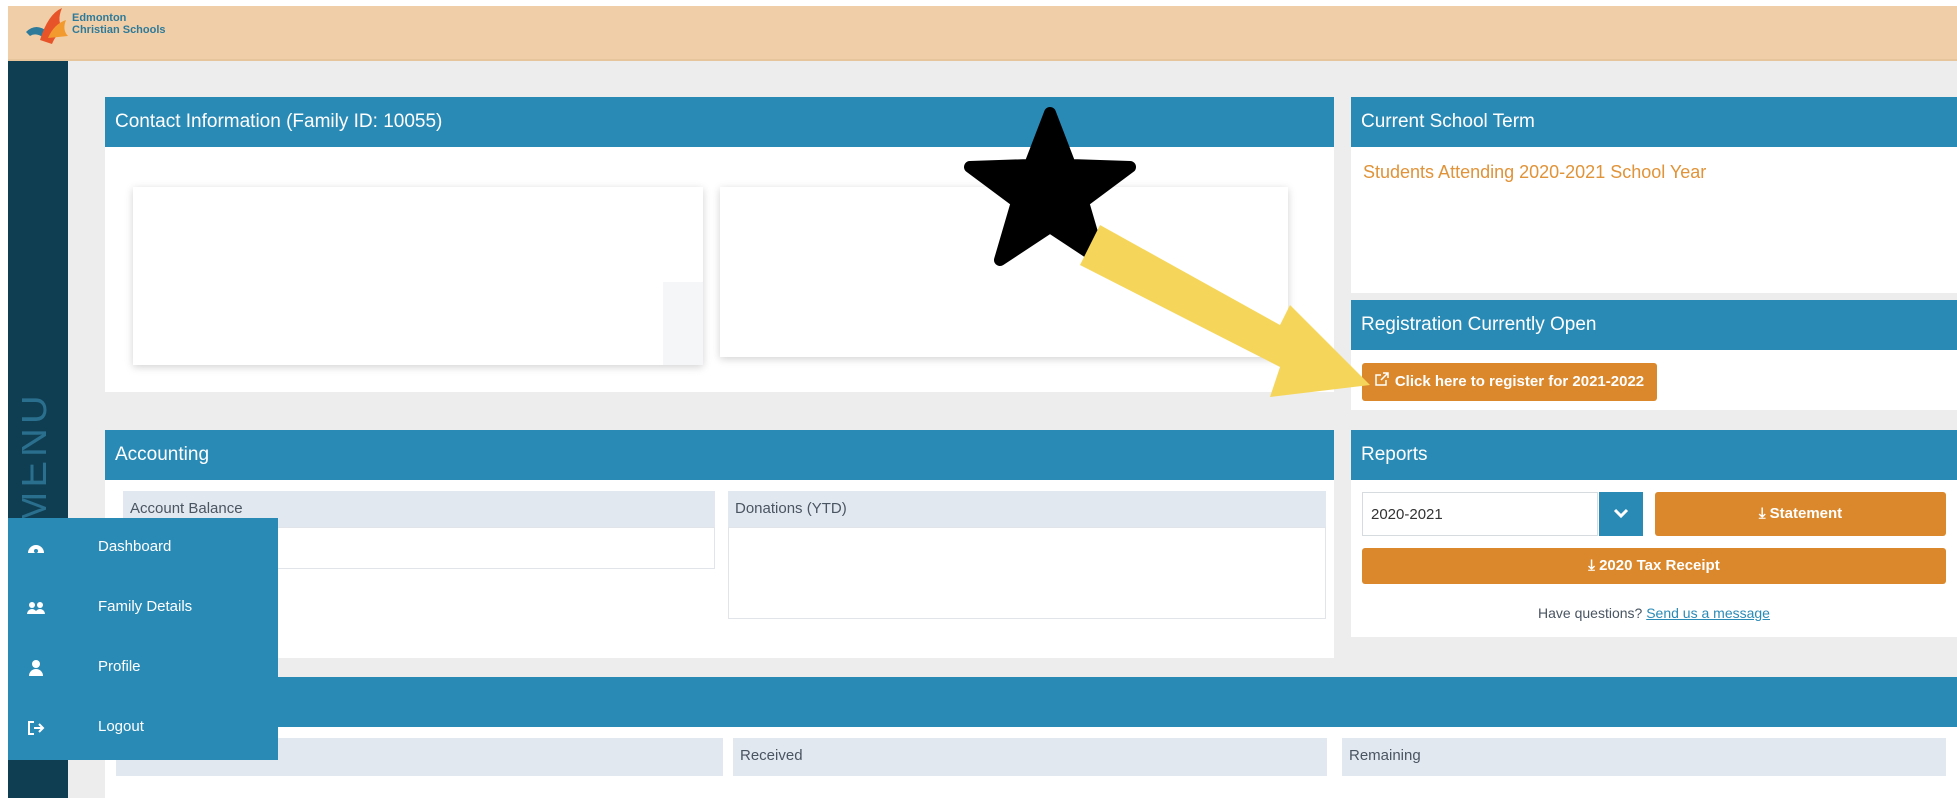  I want to click on menu-item-profile: Profile, so click(143, 668).